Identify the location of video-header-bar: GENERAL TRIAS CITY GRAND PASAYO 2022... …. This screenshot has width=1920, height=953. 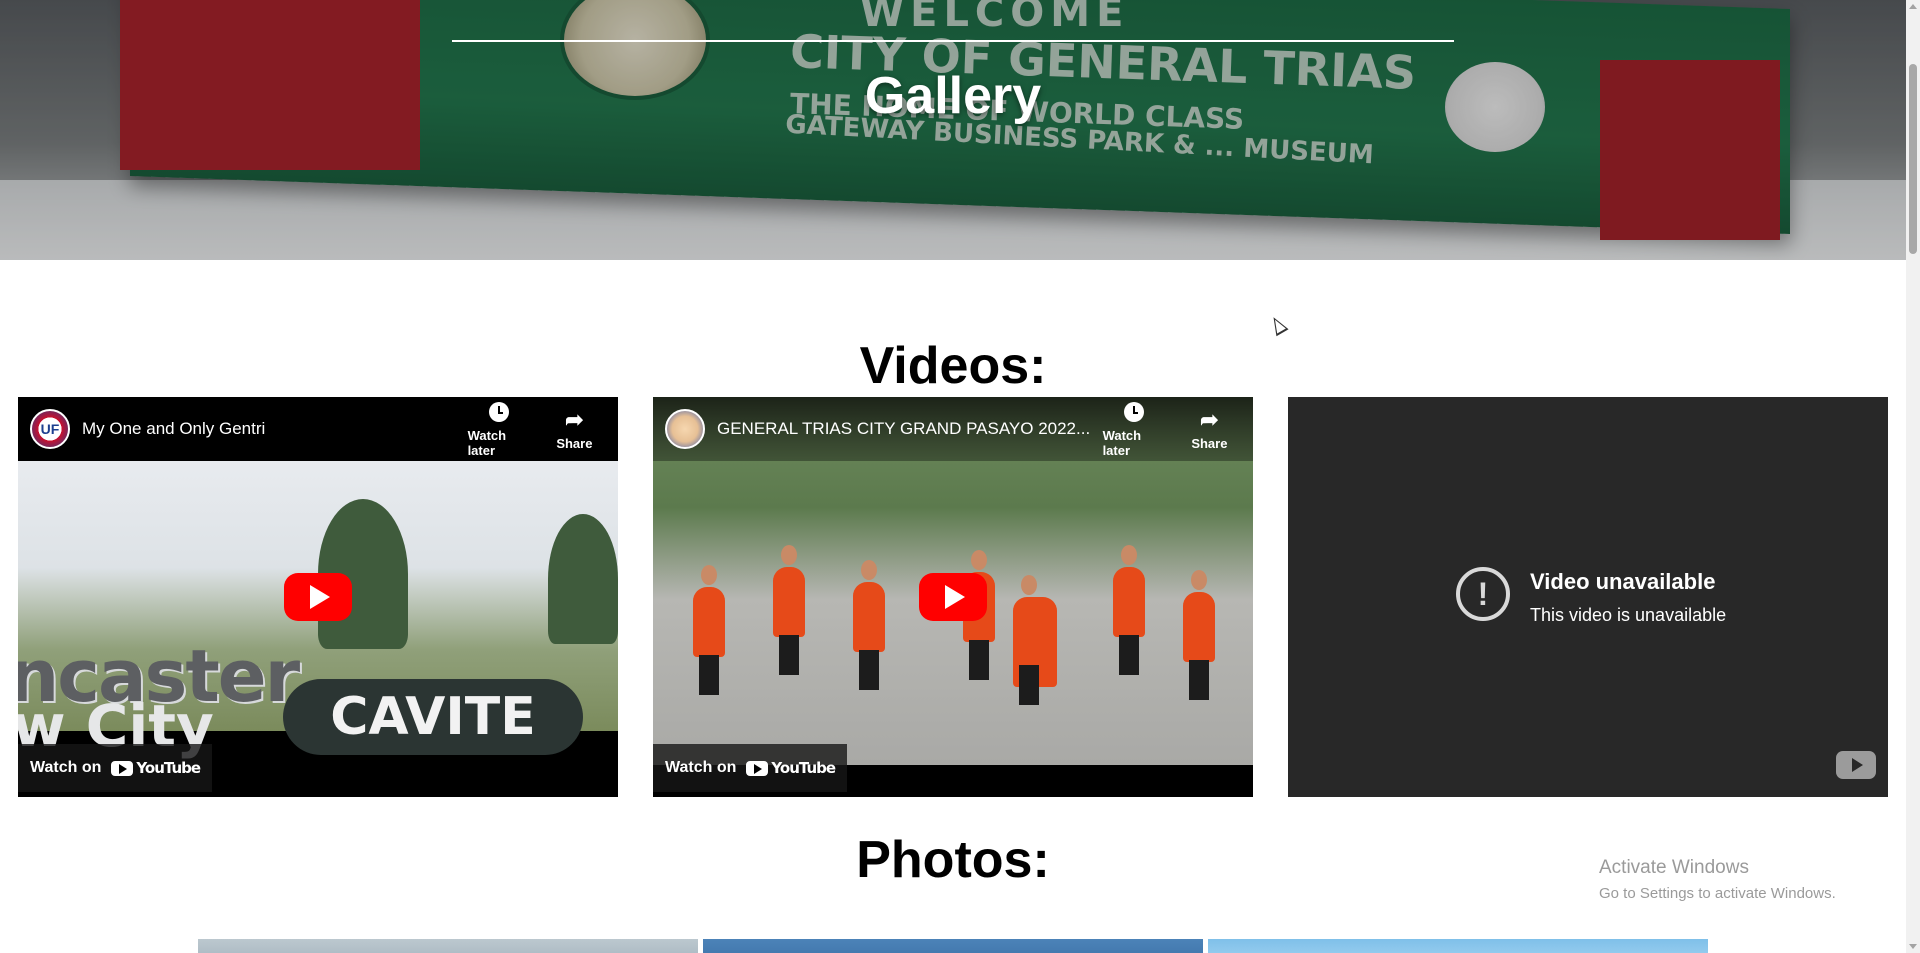
(953, 429).